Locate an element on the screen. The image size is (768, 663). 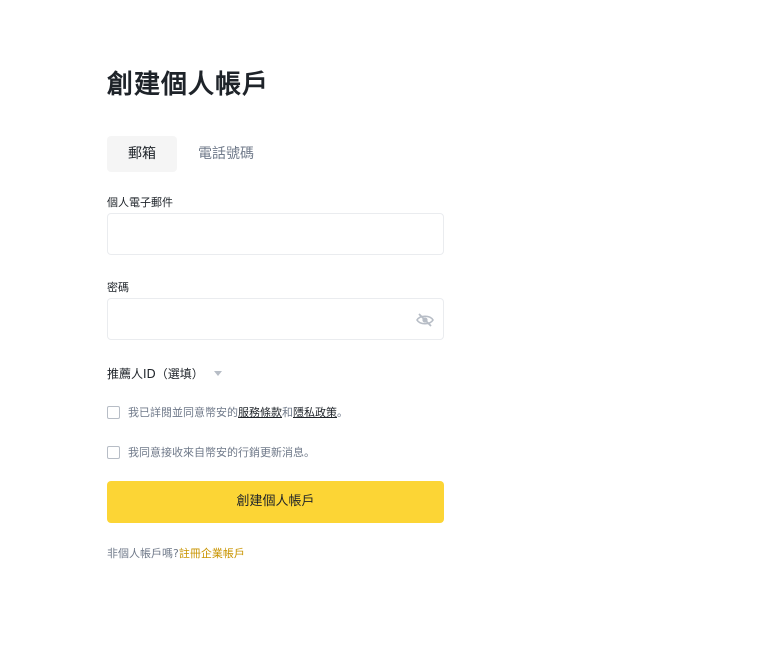
marketing-row: 我同意接收來自幣安的行銷更新消息。 is located at coordinates (211, 452).